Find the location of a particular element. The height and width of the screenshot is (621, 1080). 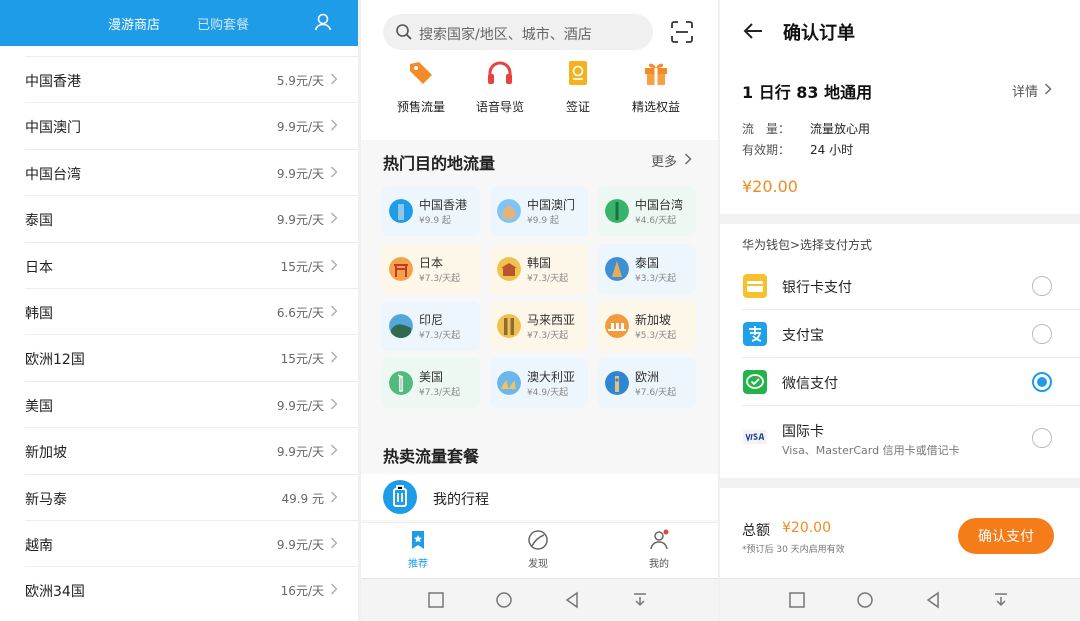

destination-card: 中国澳门 ¥9.9 起 is located at coordinates (539, 211).